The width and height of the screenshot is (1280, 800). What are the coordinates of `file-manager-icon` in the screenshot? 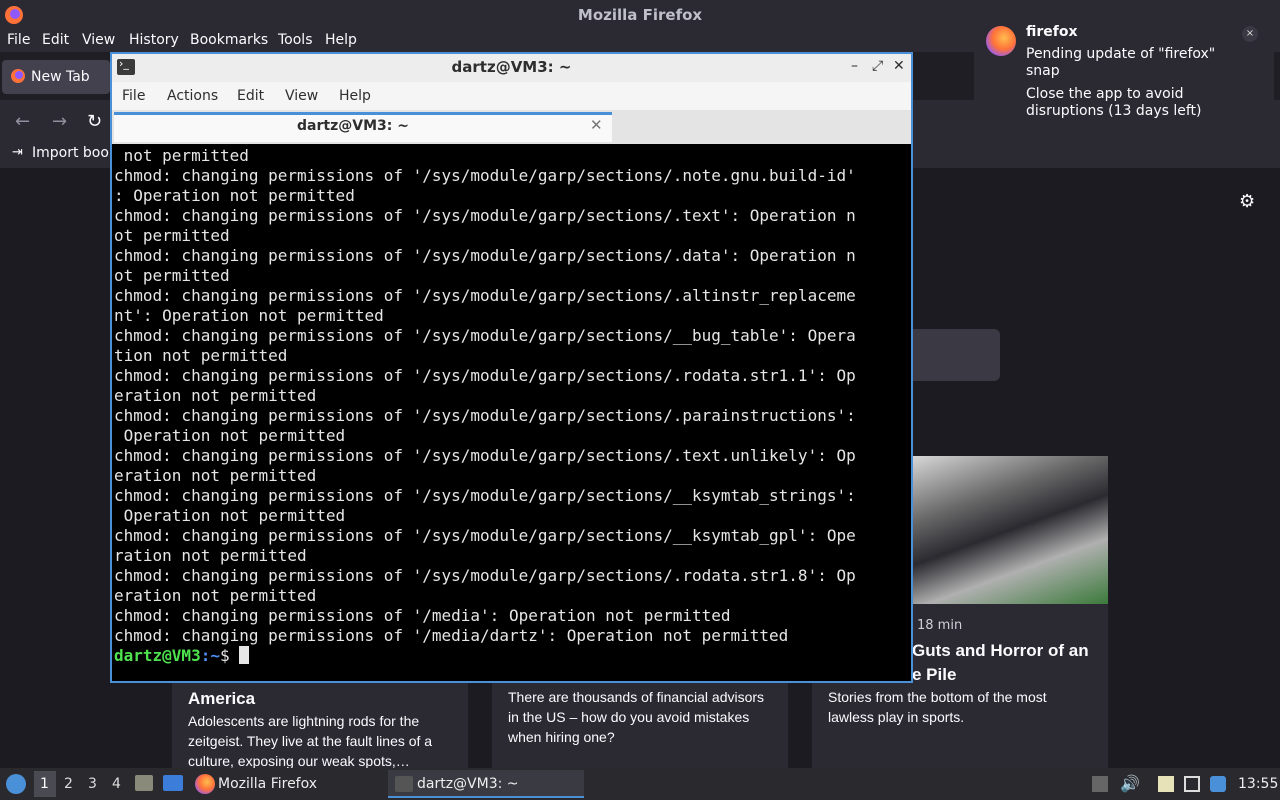 It's located at (144, 783).